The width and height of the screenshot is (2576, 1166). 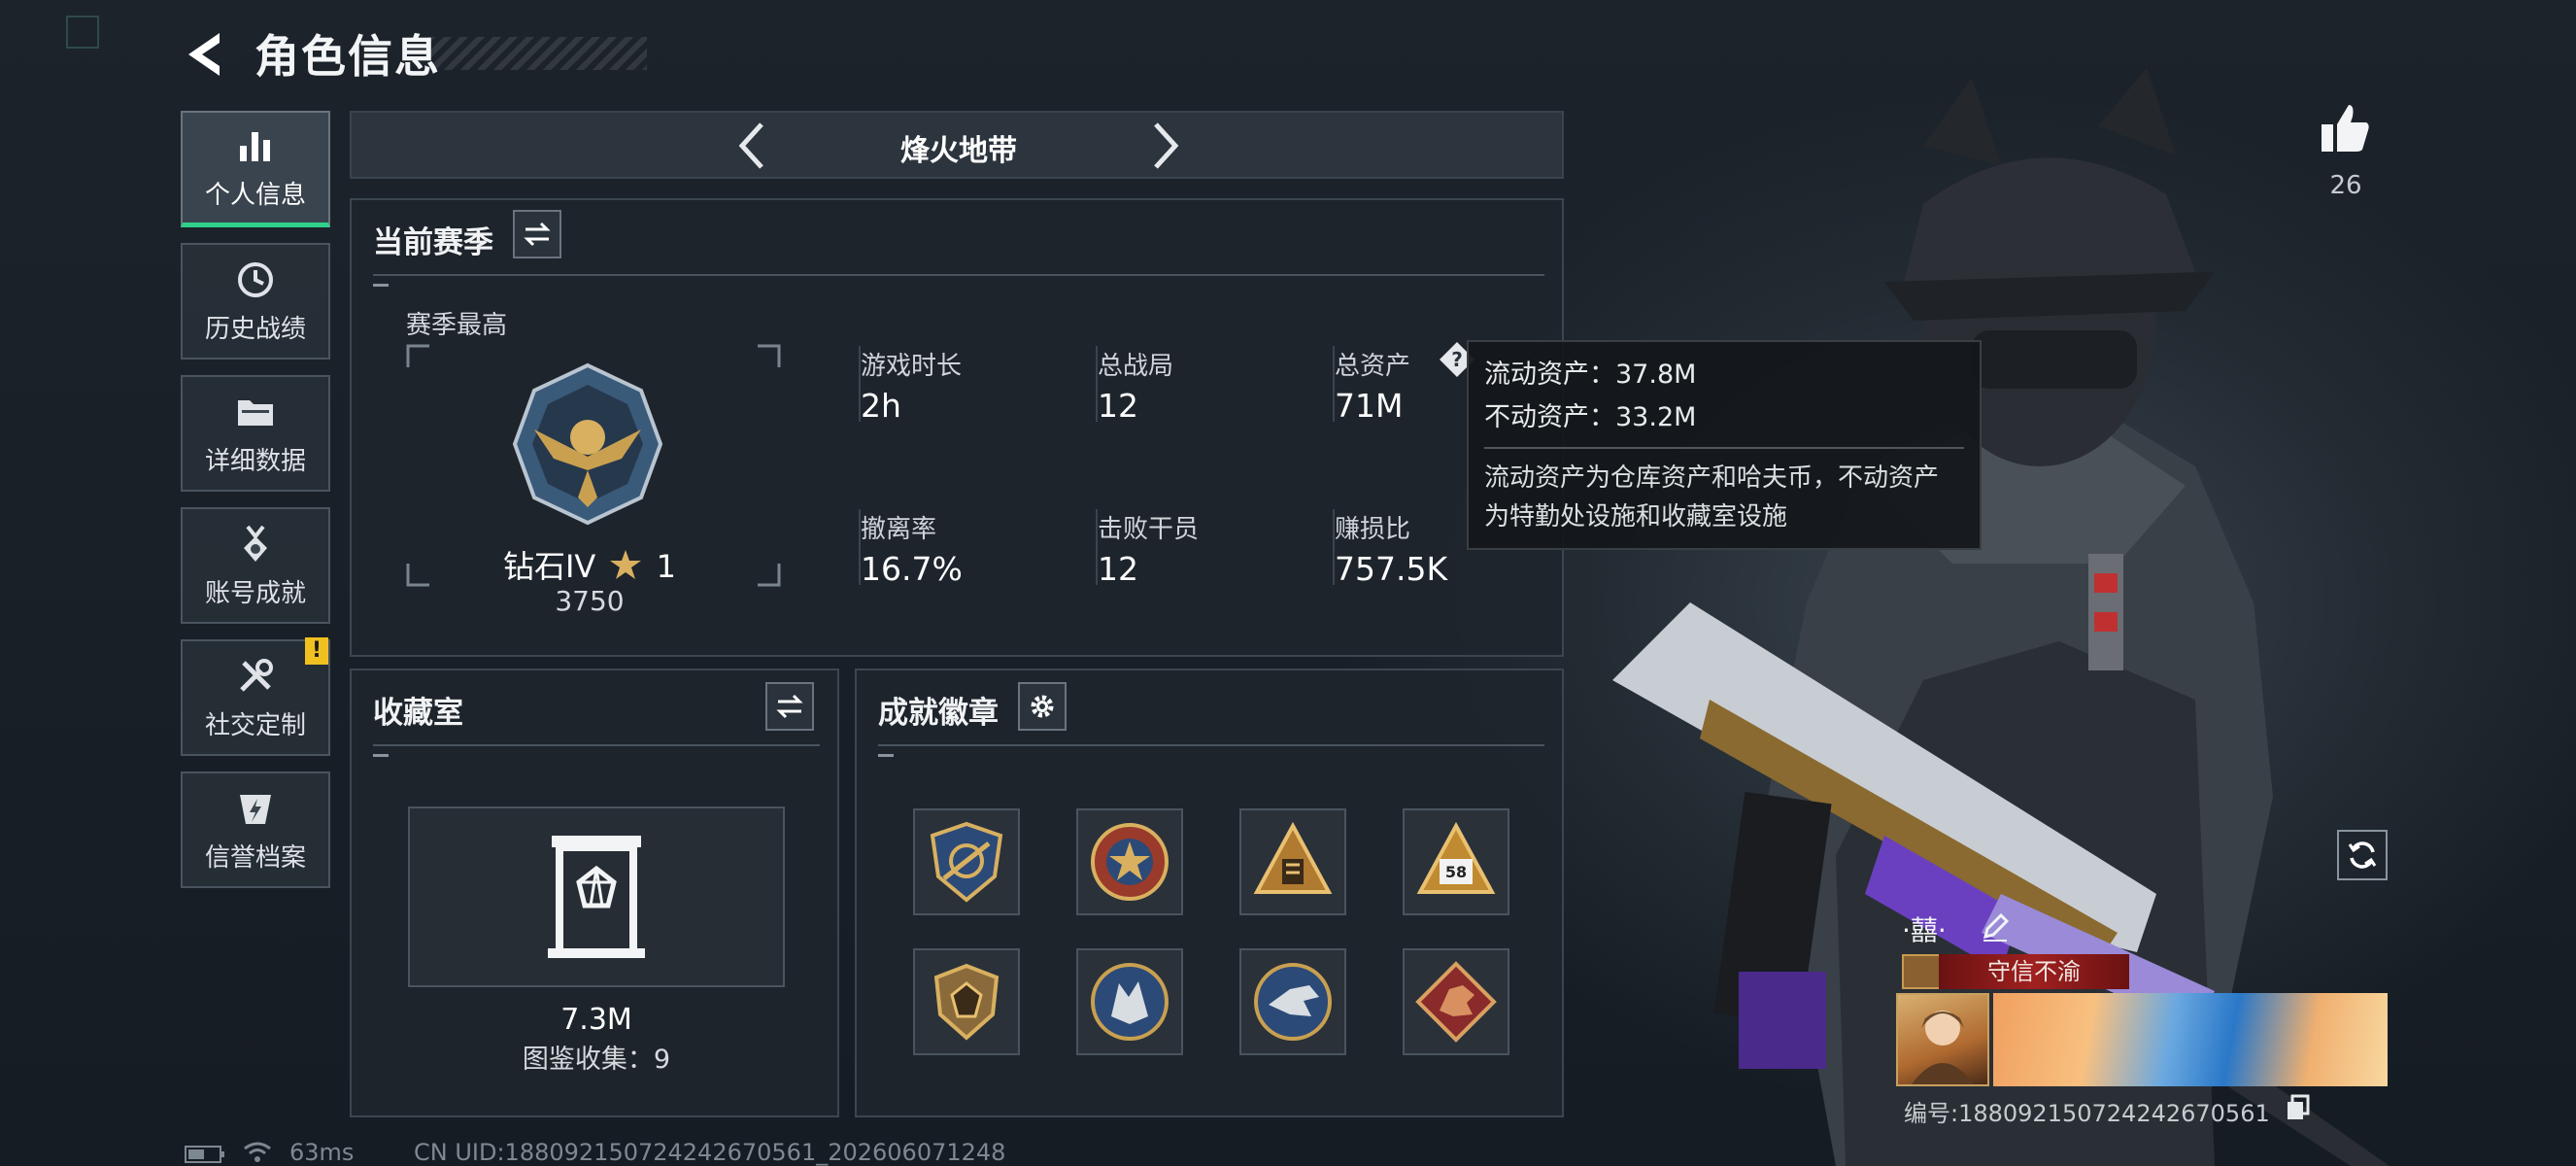 I want to click on stat-label-total-assets: 总资产, so click(x=1373, y=366).